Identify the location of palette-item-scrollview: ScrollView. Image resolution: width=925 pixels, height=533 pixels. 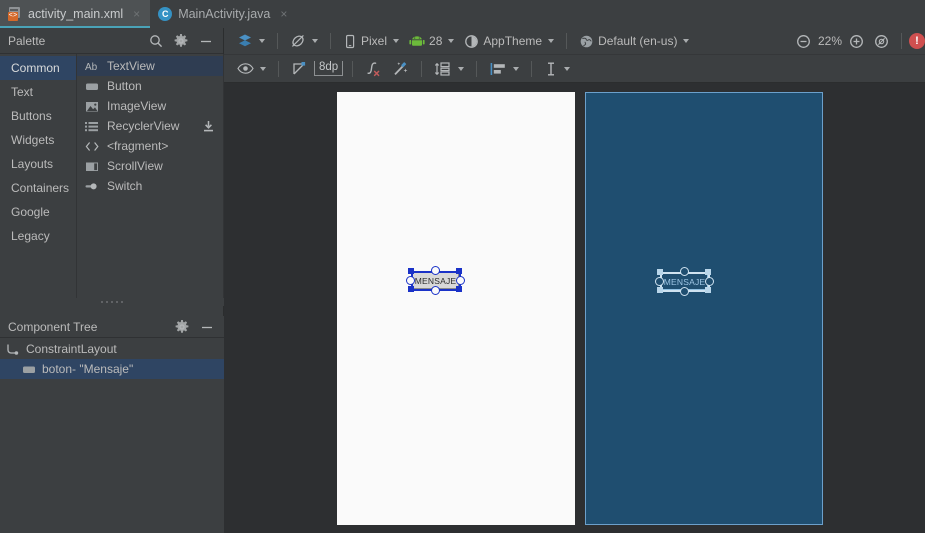
(150, 166).